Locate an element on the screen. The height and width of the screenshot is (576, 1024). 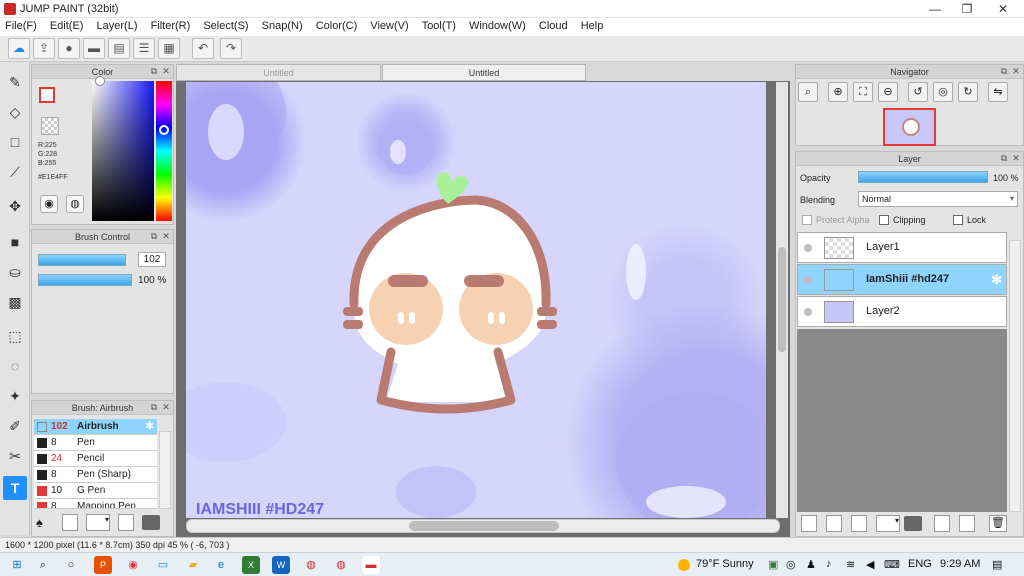
minimize-button: — is located at coordinates (935, 9).